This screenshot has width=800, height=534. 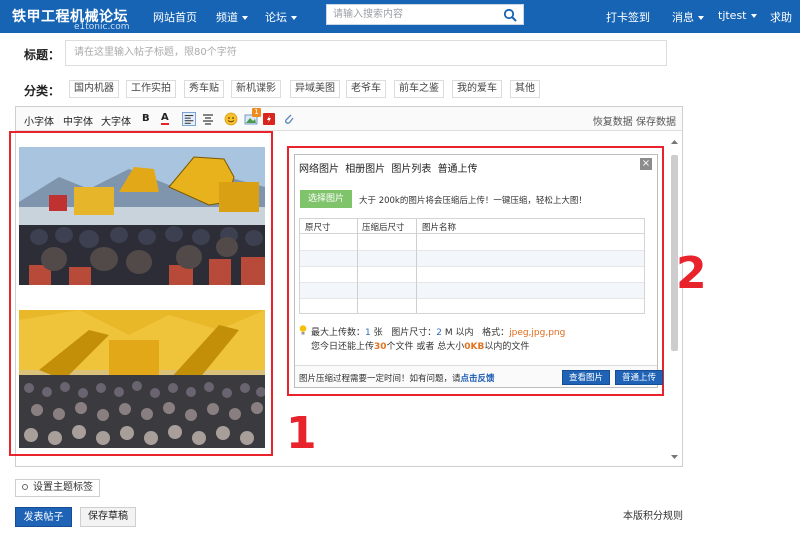 What do you see at coordinates (319, 169) in the screenshot?
I see `tab-web-image: 网络图片` at bounding box center [319, 169].